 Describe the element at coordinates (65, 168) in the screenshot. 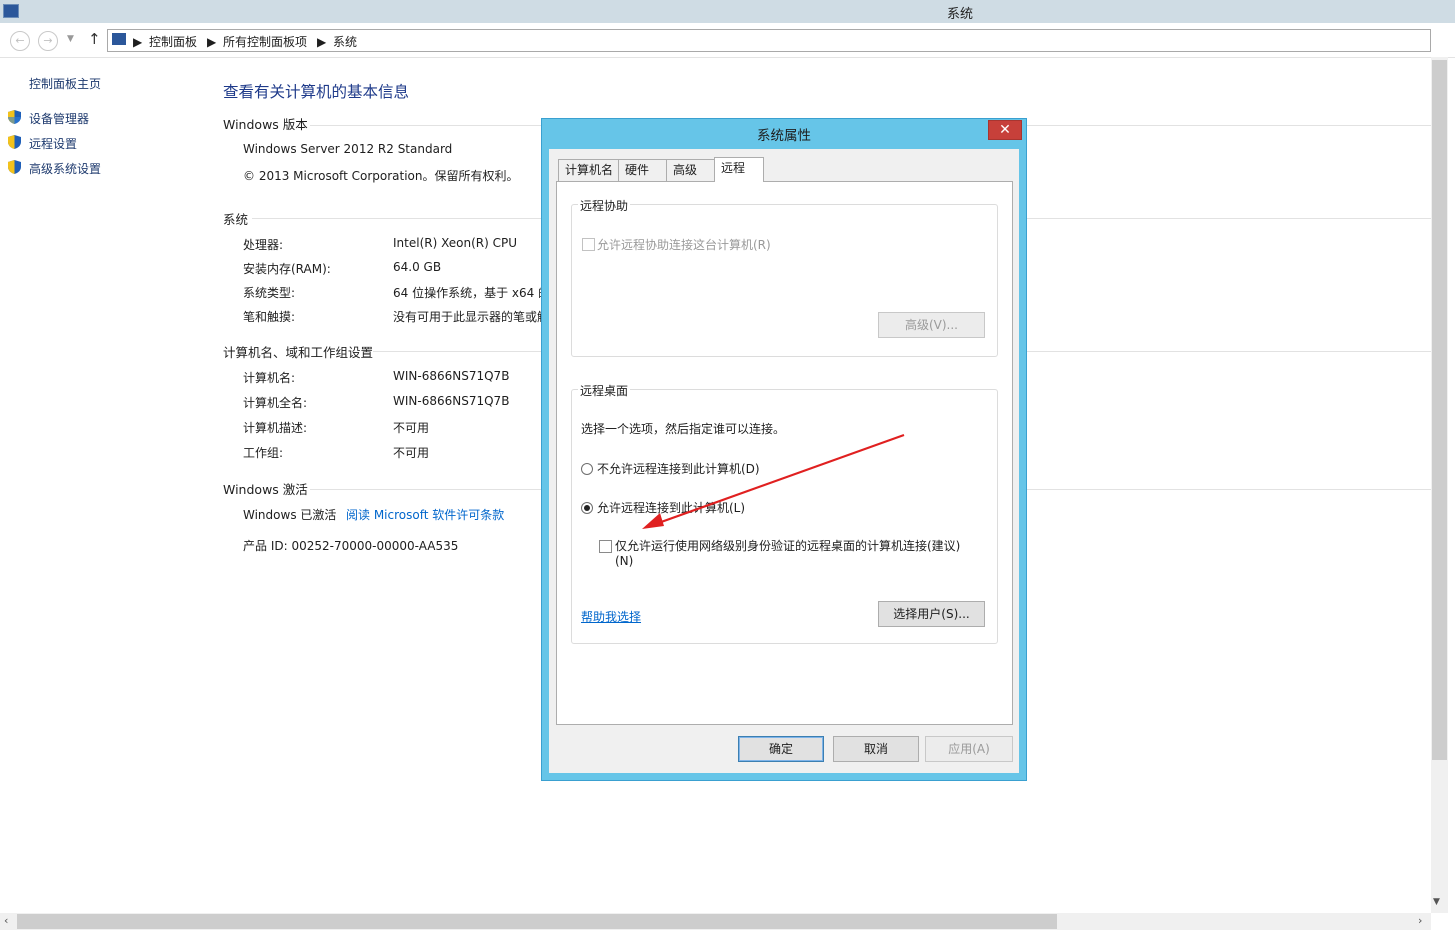

I see `sidebar-item-advanced-system-settings: 高级系统设置` at that location.